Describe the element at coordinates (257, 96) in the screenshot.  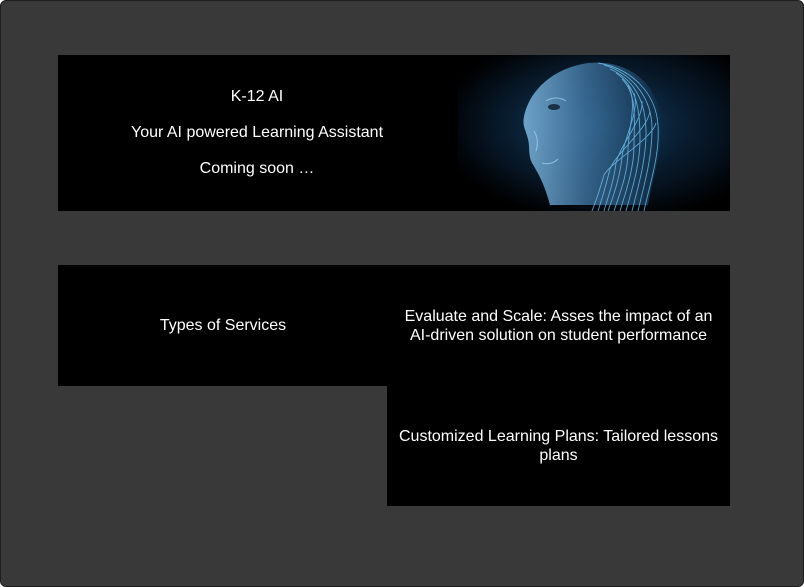
I see `hero-title: K-12 AI` at that location.